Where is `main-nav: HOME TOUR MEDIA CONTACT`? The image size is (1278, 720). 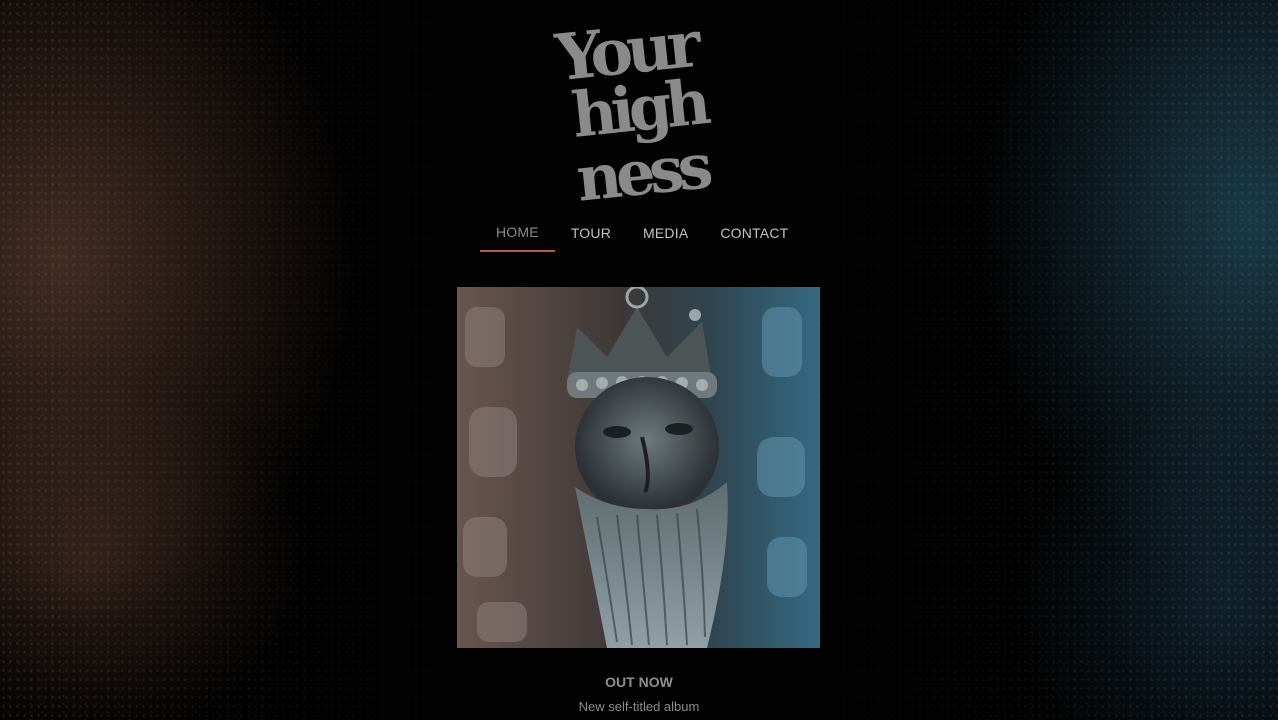
main-nav: HOME TOUR MEDIA CONTACT is located at coordinates (642, 233).